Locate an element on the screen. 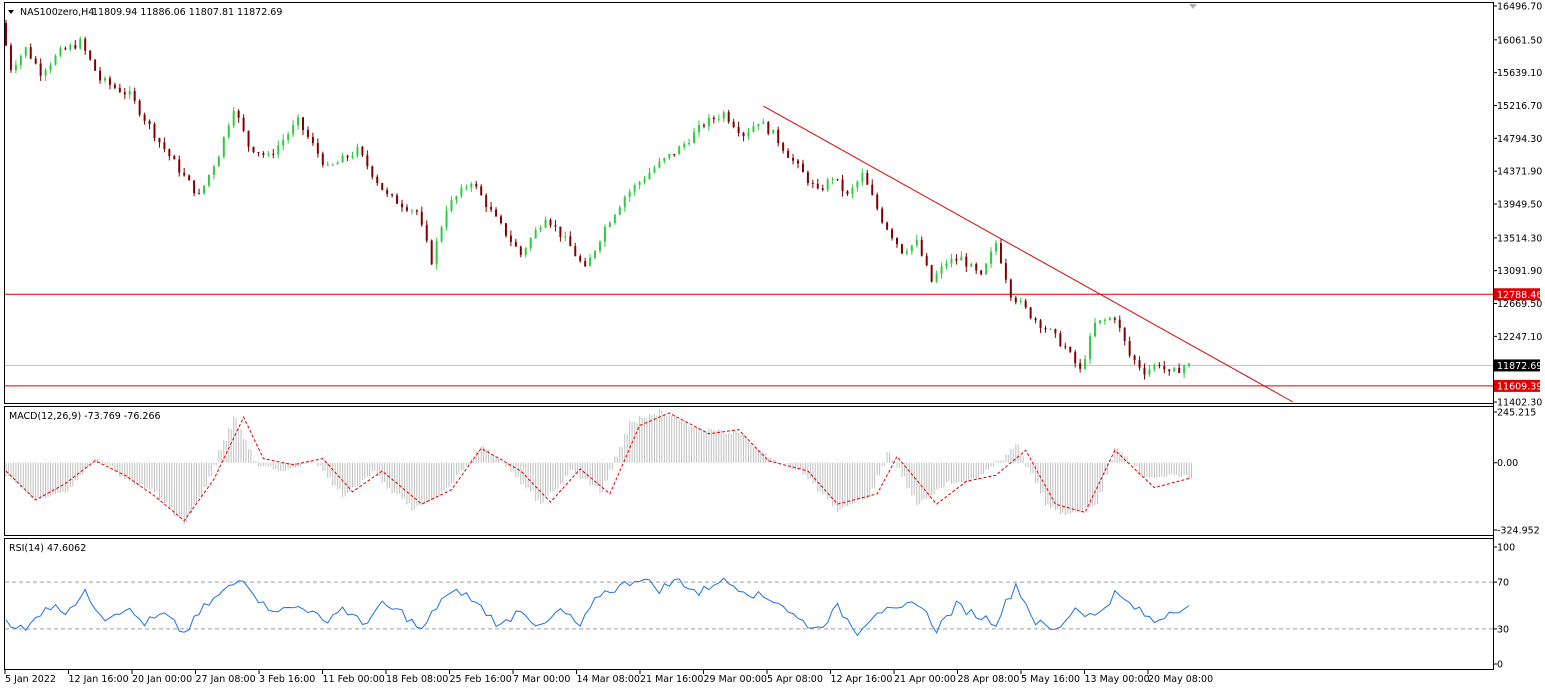  symbol-dropdown-icon is located at coordinates (11, 12).